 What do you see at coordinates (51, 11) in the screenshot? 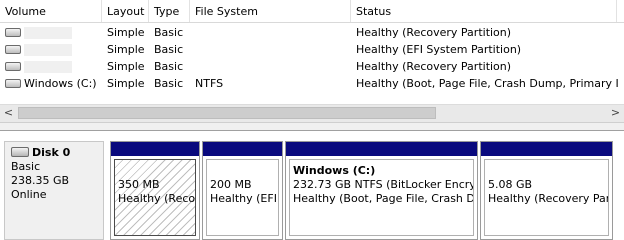
I see `column-header-volume: Volume` at bounding box center [51, 11].